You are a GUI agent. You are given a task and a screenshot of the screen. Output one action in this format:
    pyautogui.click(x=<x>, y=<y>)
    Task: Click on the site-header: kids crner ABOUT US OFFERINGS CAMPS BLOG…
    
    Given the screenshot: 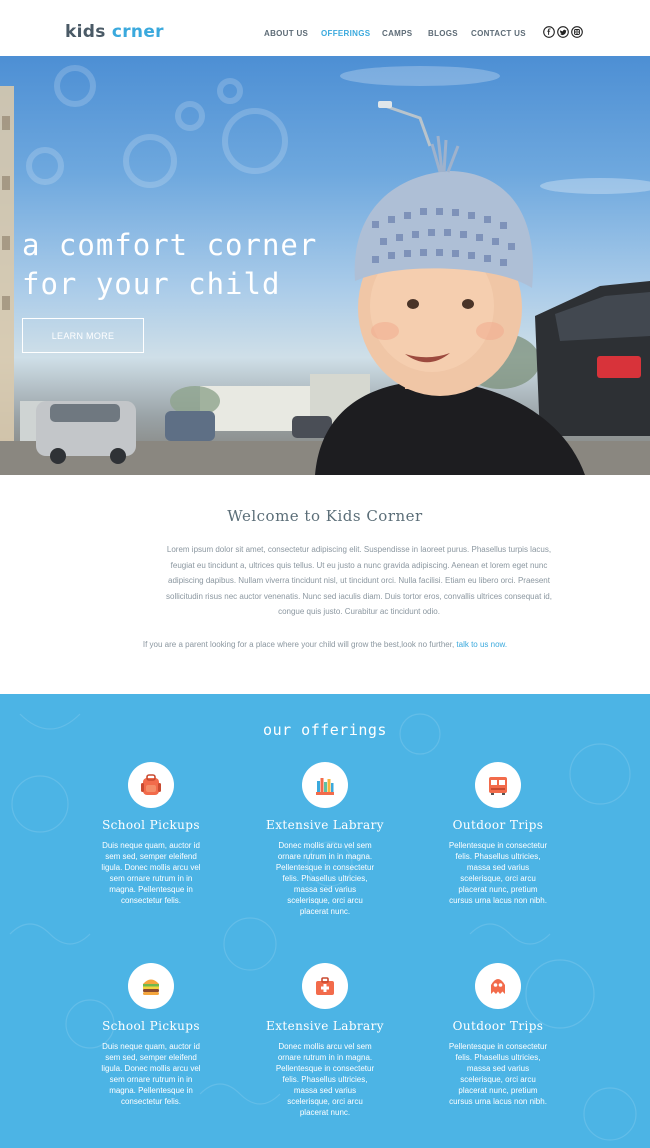 What is the action you would take?
    pyautogui.click(x=325, y=28)
    